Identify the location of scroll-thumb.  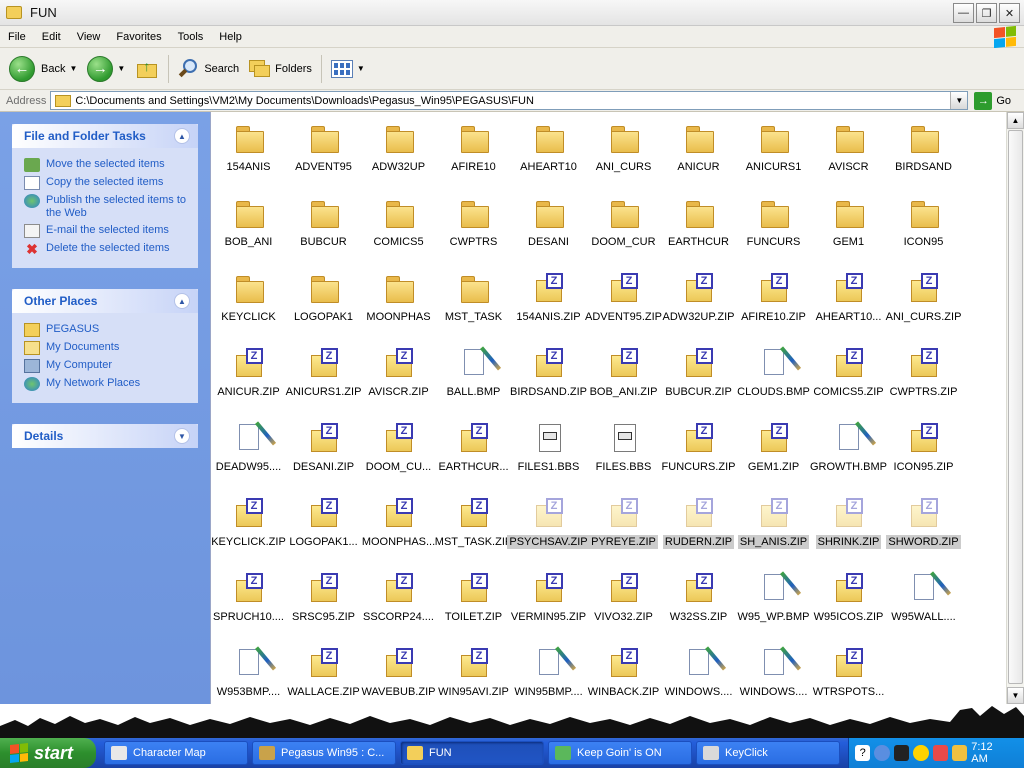
(1015, 407).